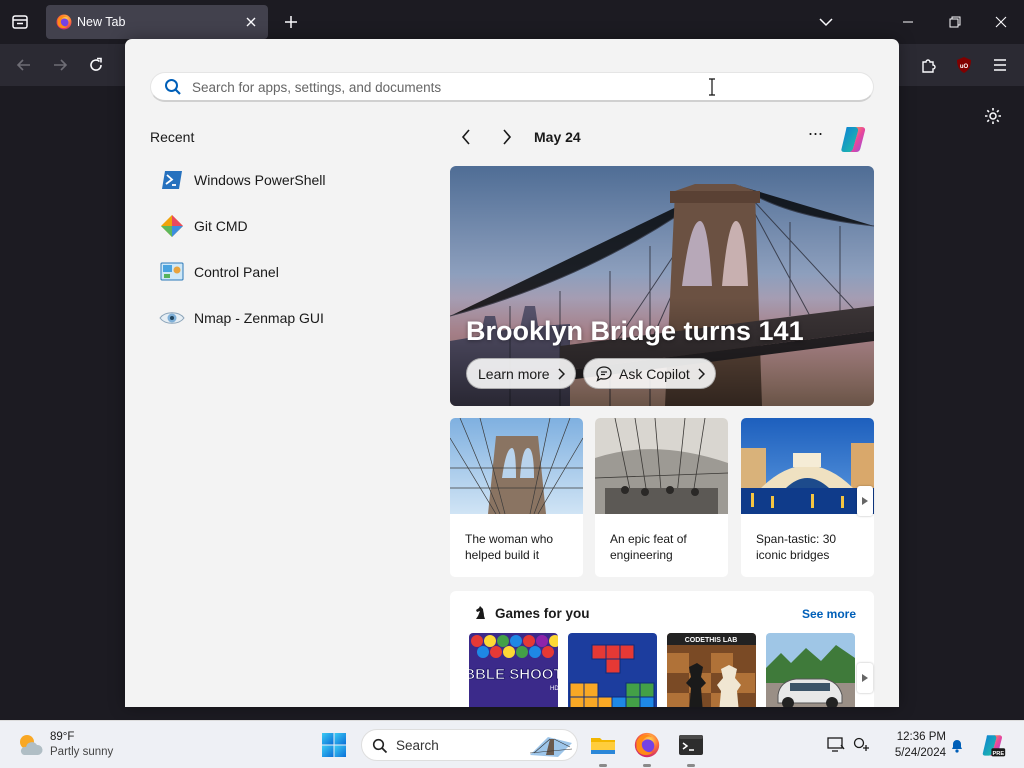  I want to click on games-widget: Games for you See more BUBBLE SHOOTER HD, so click(662, 649).